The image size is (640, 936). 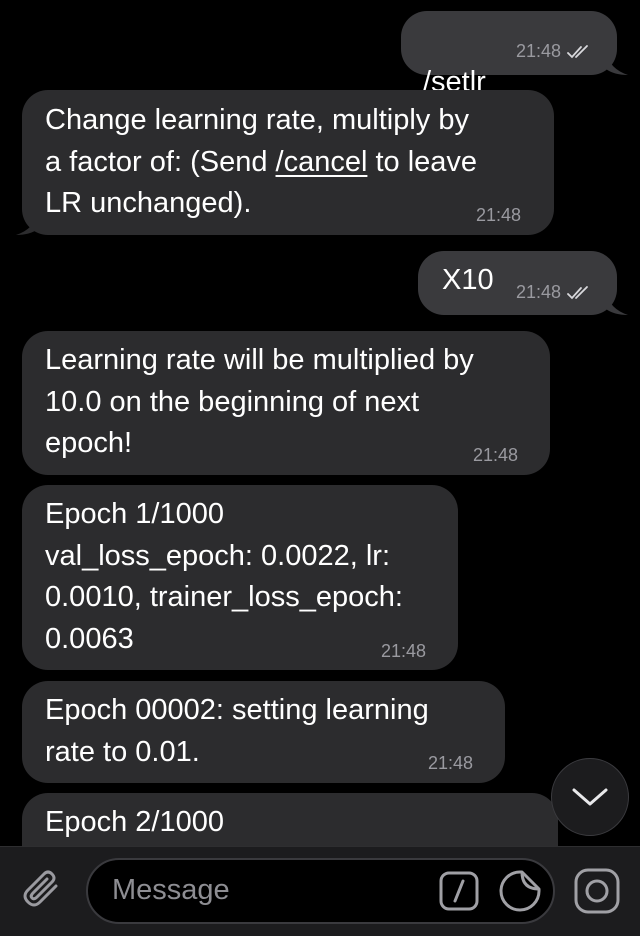 I want to click on scroll-to-bottom-button, so click(x=590, y=797).